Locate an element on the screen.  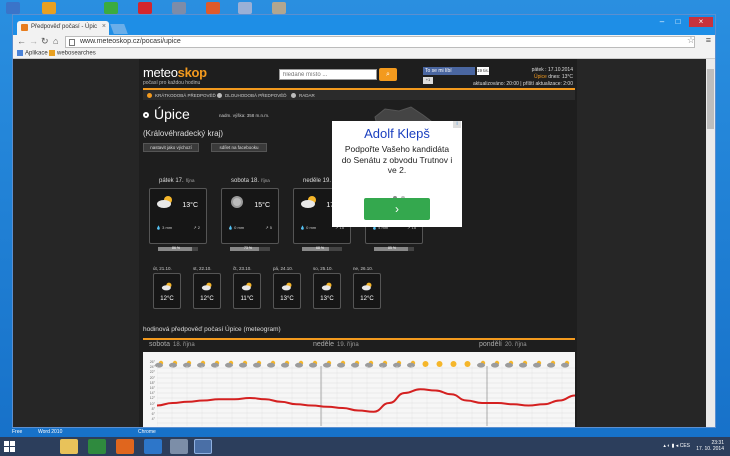
chrome-menu-icon: ≡ is located at coordinates (708, 40).